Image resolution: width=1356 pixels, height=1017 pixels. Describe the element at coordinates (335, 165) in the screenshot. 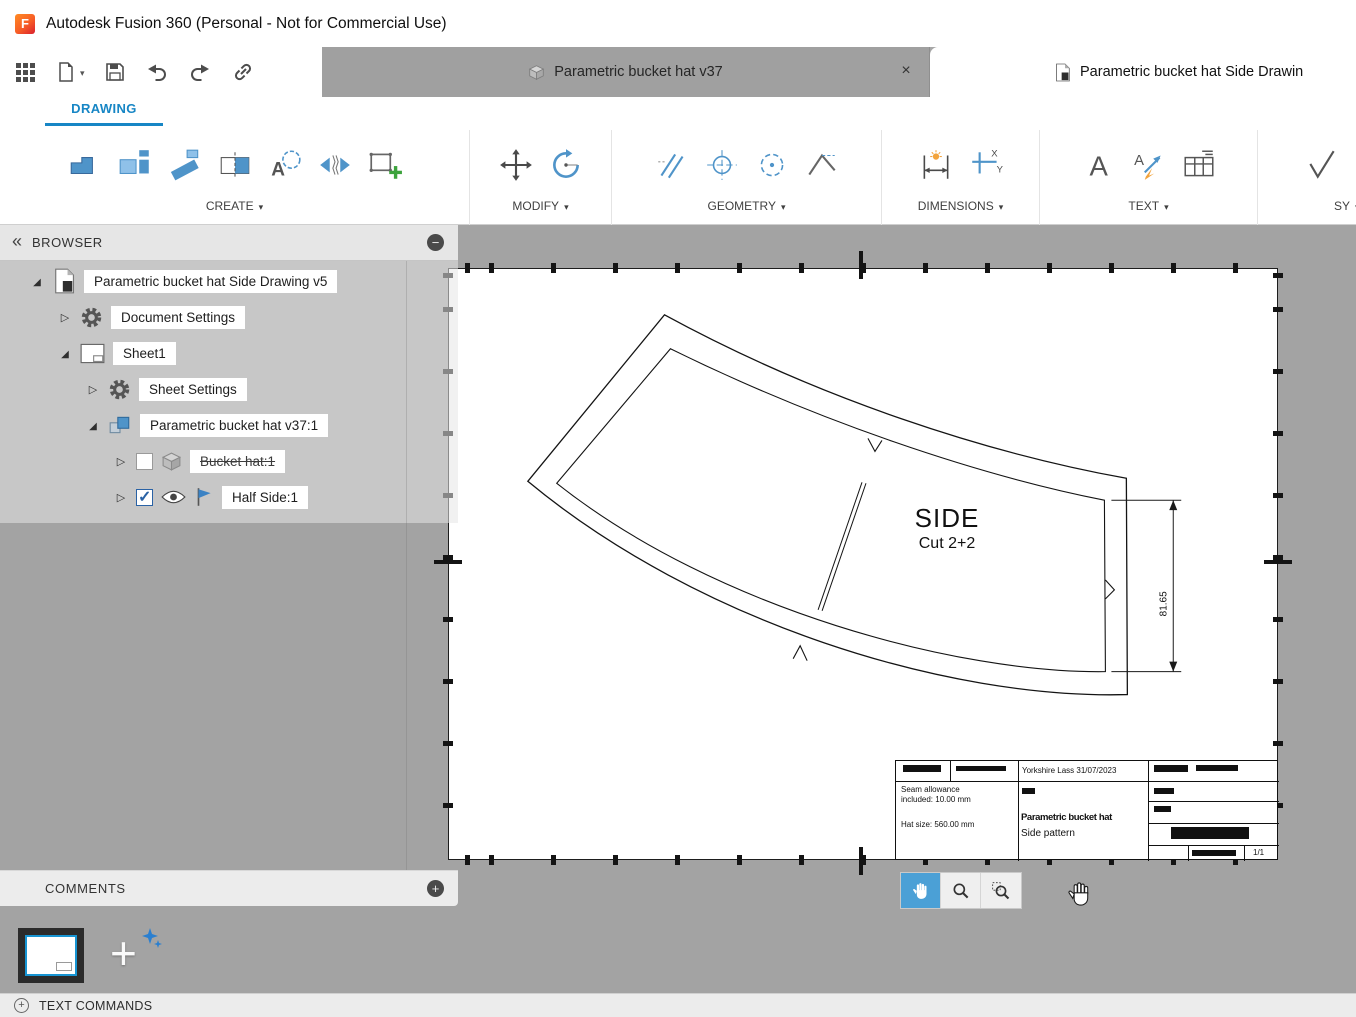

I see `break-view-button` at that location.